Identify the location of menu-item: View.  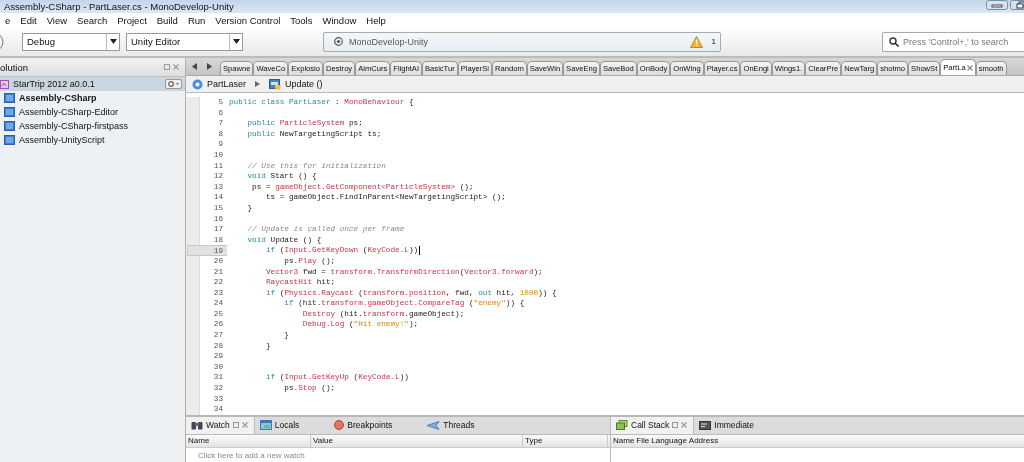
(57, 20).